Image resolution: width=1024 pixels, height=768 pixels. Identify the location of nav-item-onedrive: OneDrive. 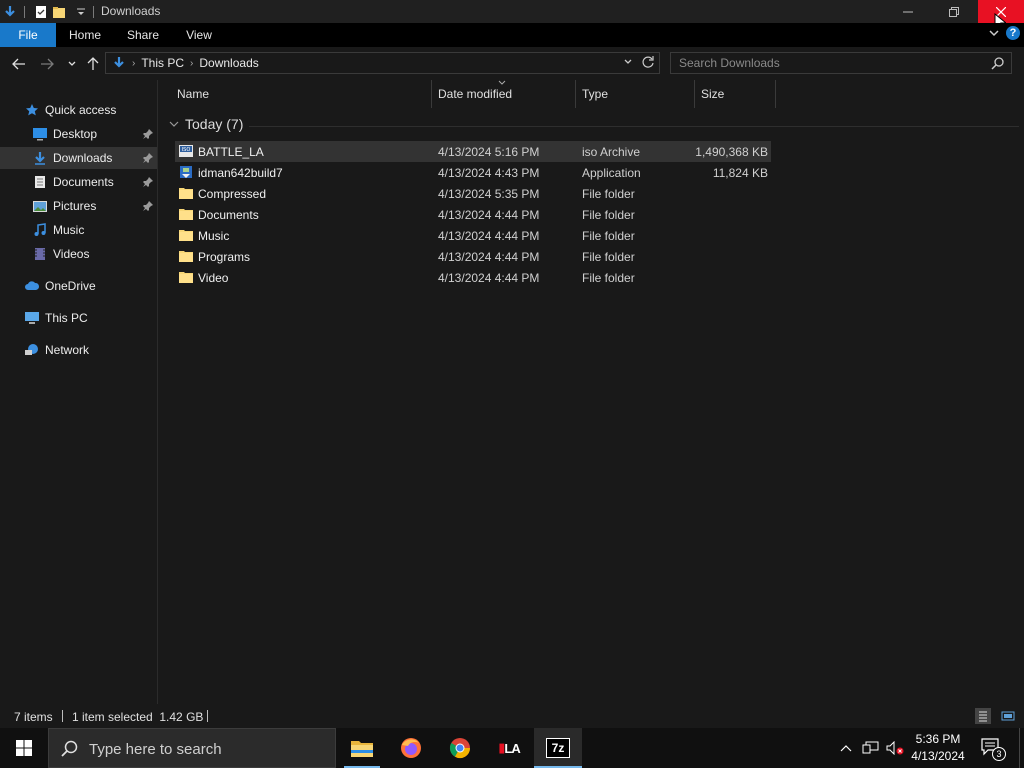
(78, 286).